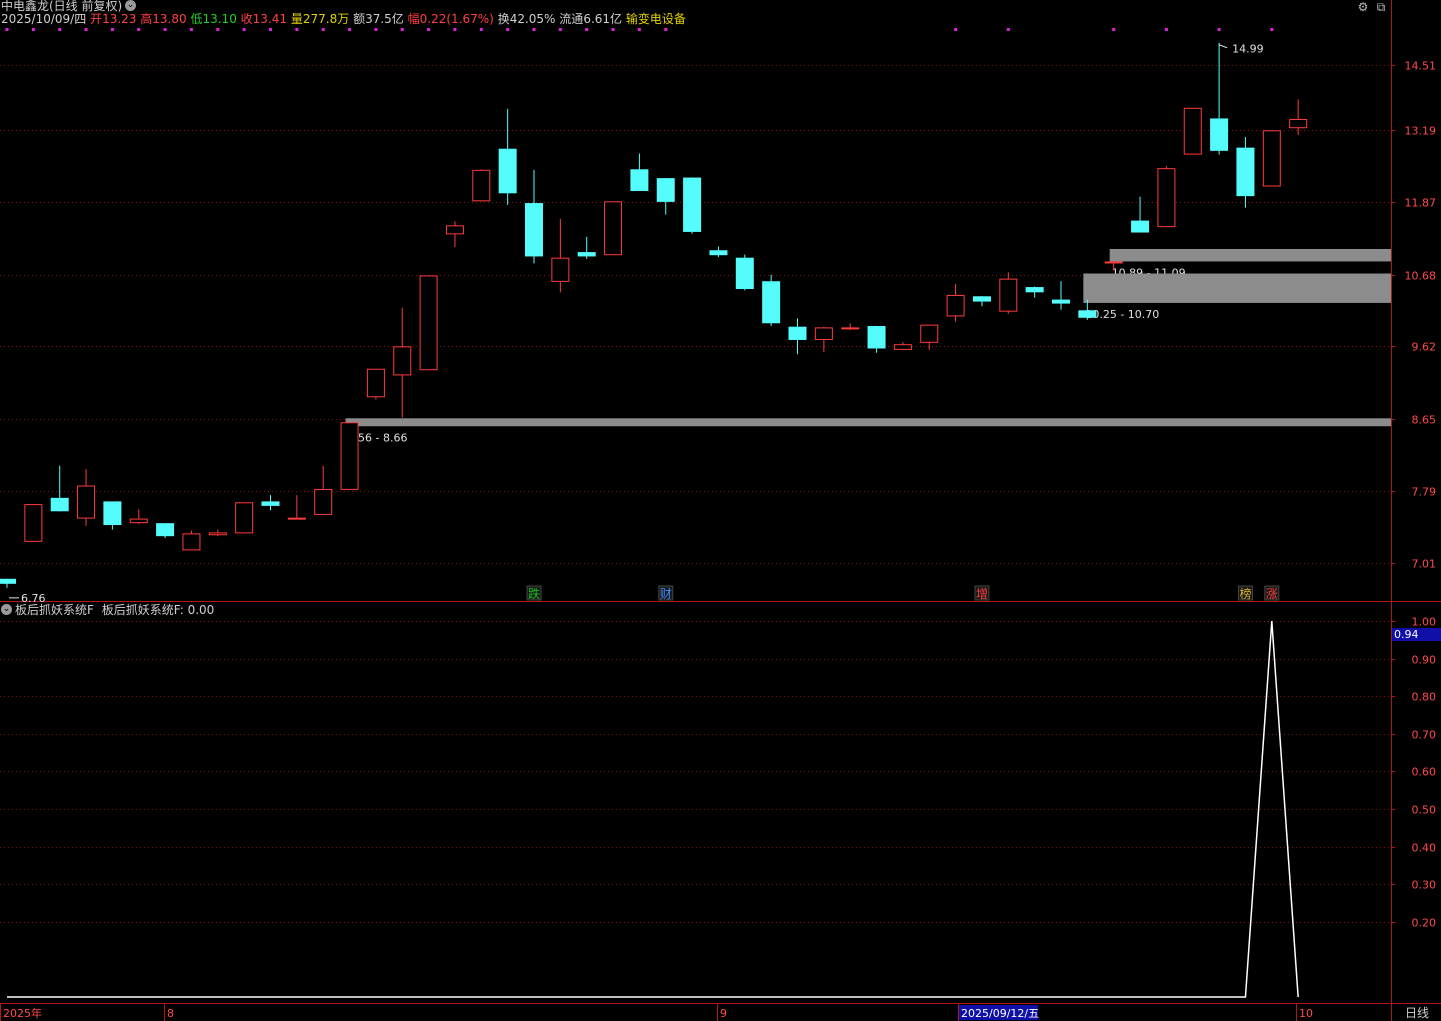 The width and height of the screenshot is (1441, 1021). Describe the element at coordinates (1424, 660) in the screenshot. I see `indicator-tick-label: 0.90` at that location.